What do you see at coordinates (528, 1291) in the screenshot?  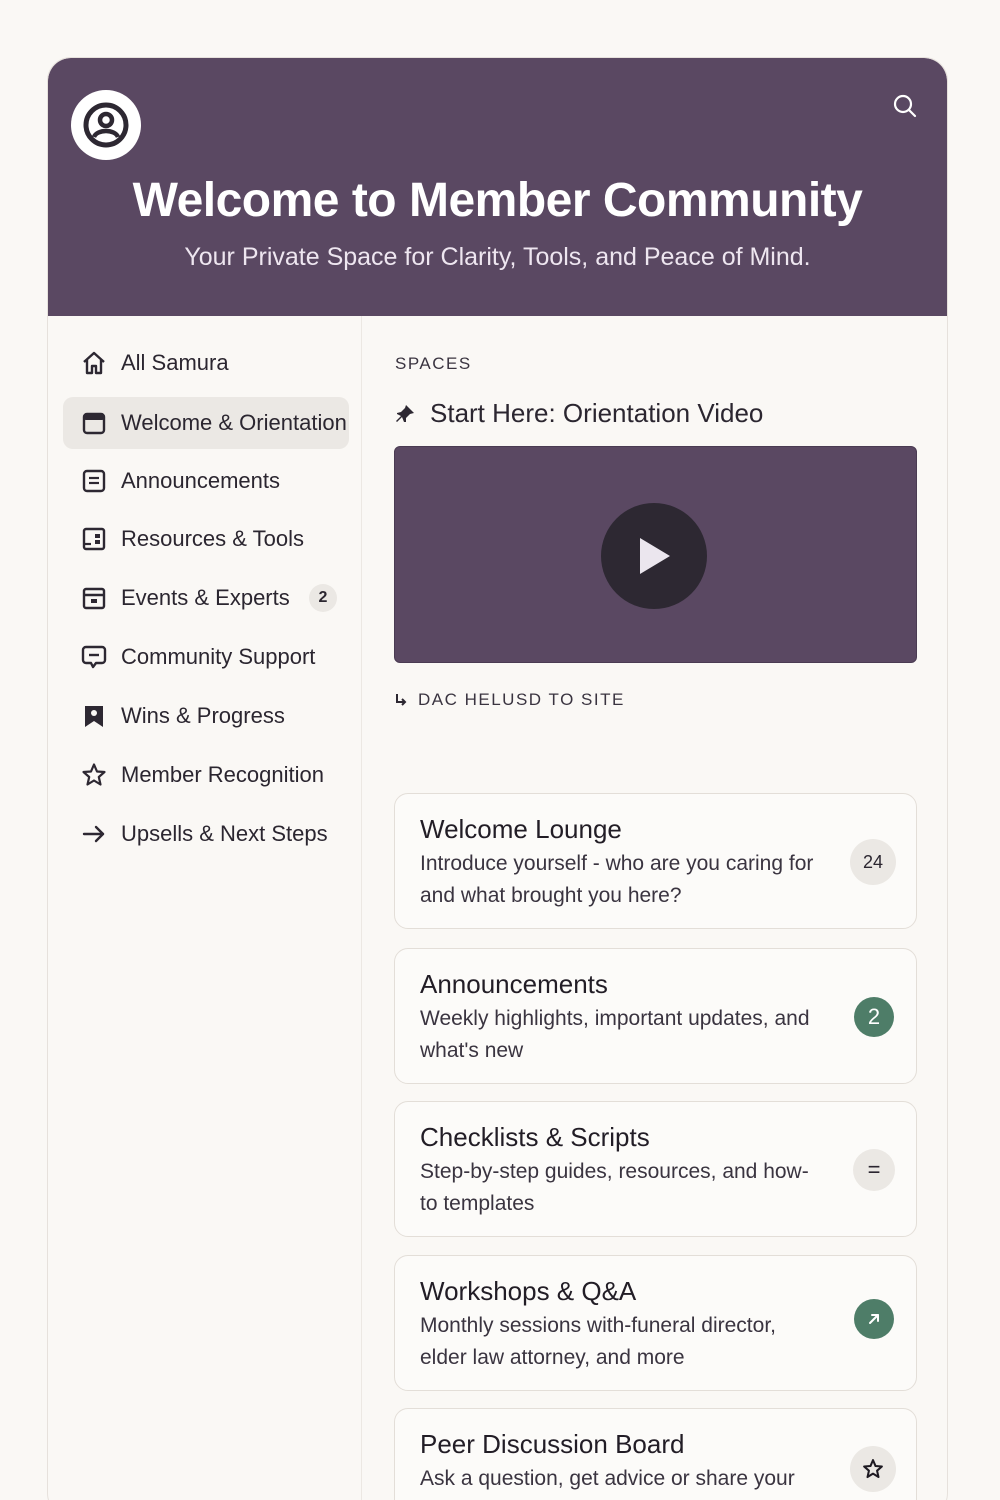 I see `card-title: Workshops & Q&A` at bounding box center [528, 1291].